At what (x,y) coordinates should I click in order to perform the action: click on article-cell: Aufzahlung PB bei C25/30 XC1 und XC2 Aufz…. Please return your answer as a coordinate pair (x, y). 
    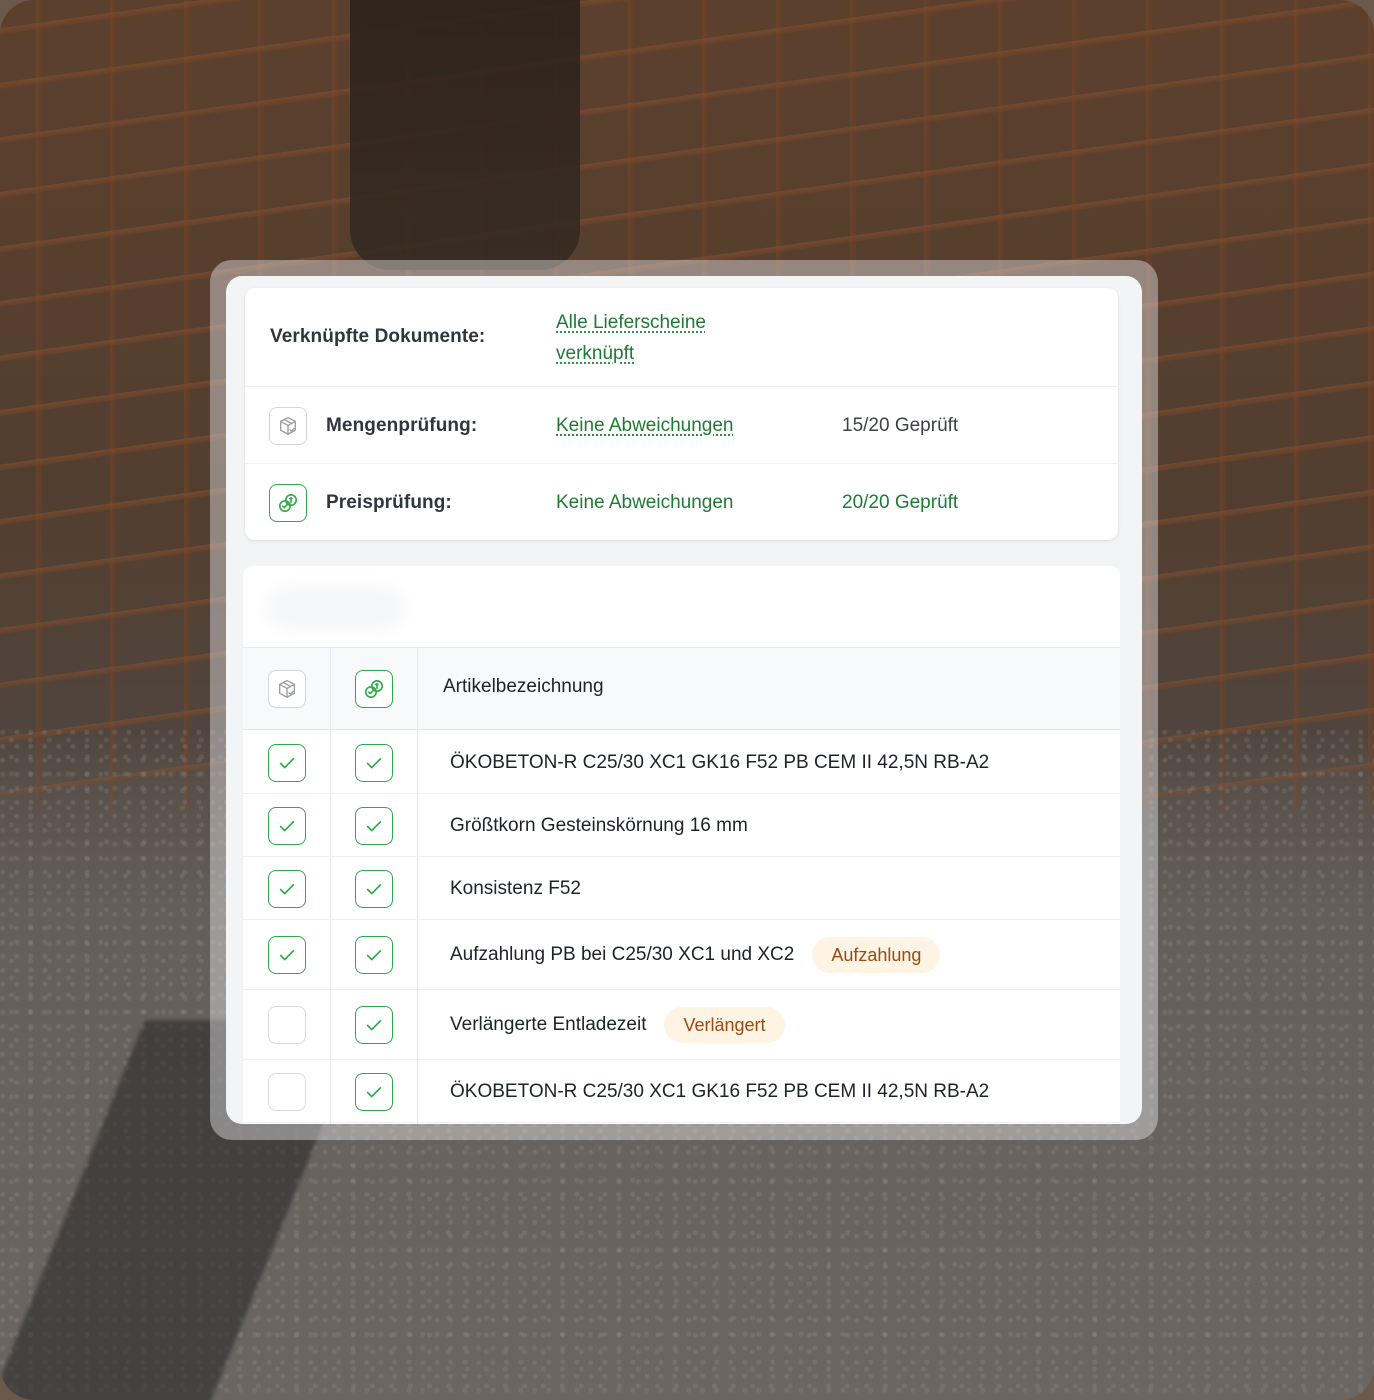
    Looking at the image, I should click on (695, 955).